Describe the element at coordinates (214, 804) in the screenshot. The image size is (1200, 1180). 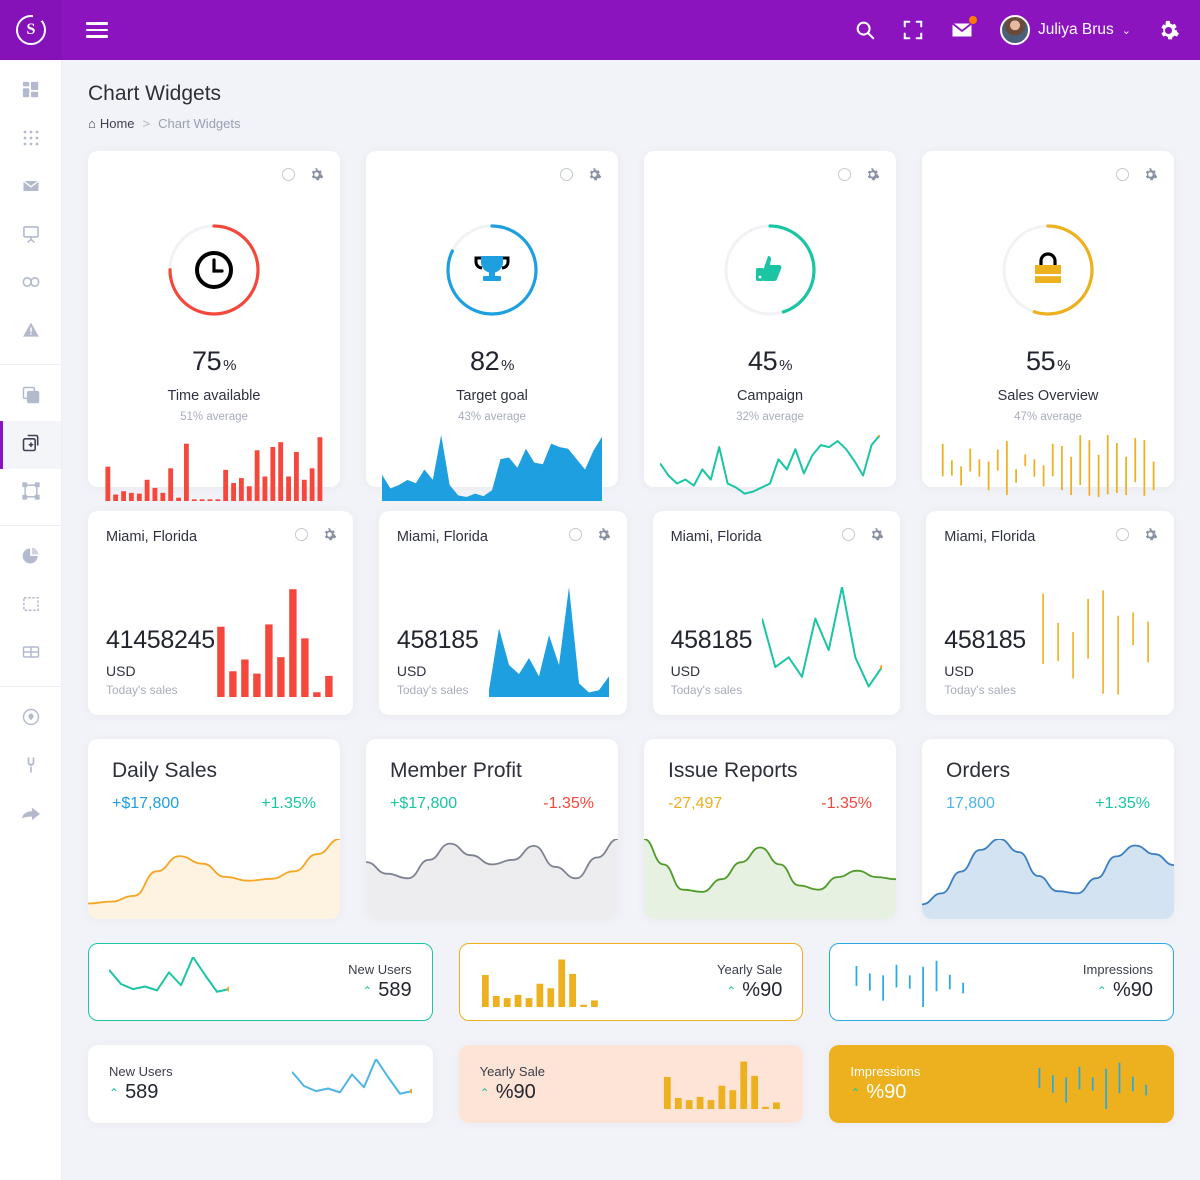
I see `metric-values: +$17,800 +1.35%` at that location.